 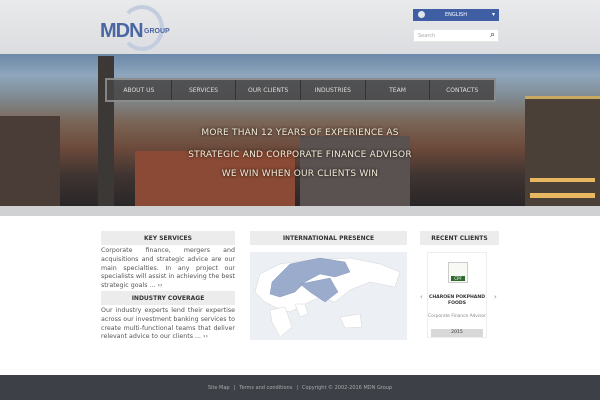 What do you see at coordinates (139, 90) in the screenshot?
I see `nav-about-us: ABOUT US` at bounding box center [139, 90].